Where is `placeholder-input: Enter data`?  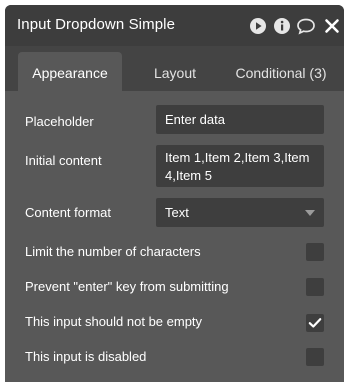 placeholder-input: Enter data is located at coordinates (240, 119).